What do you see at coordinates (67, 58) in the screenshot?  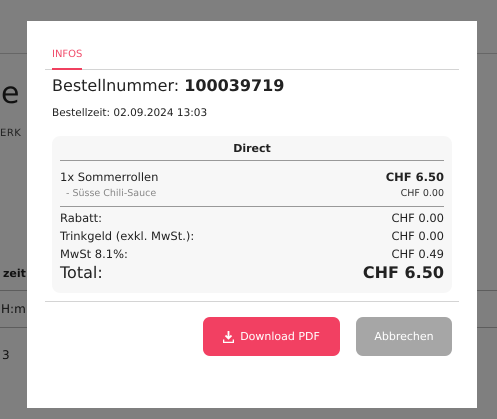 I see `tab: INFOS` at bounding box center [67, 58].